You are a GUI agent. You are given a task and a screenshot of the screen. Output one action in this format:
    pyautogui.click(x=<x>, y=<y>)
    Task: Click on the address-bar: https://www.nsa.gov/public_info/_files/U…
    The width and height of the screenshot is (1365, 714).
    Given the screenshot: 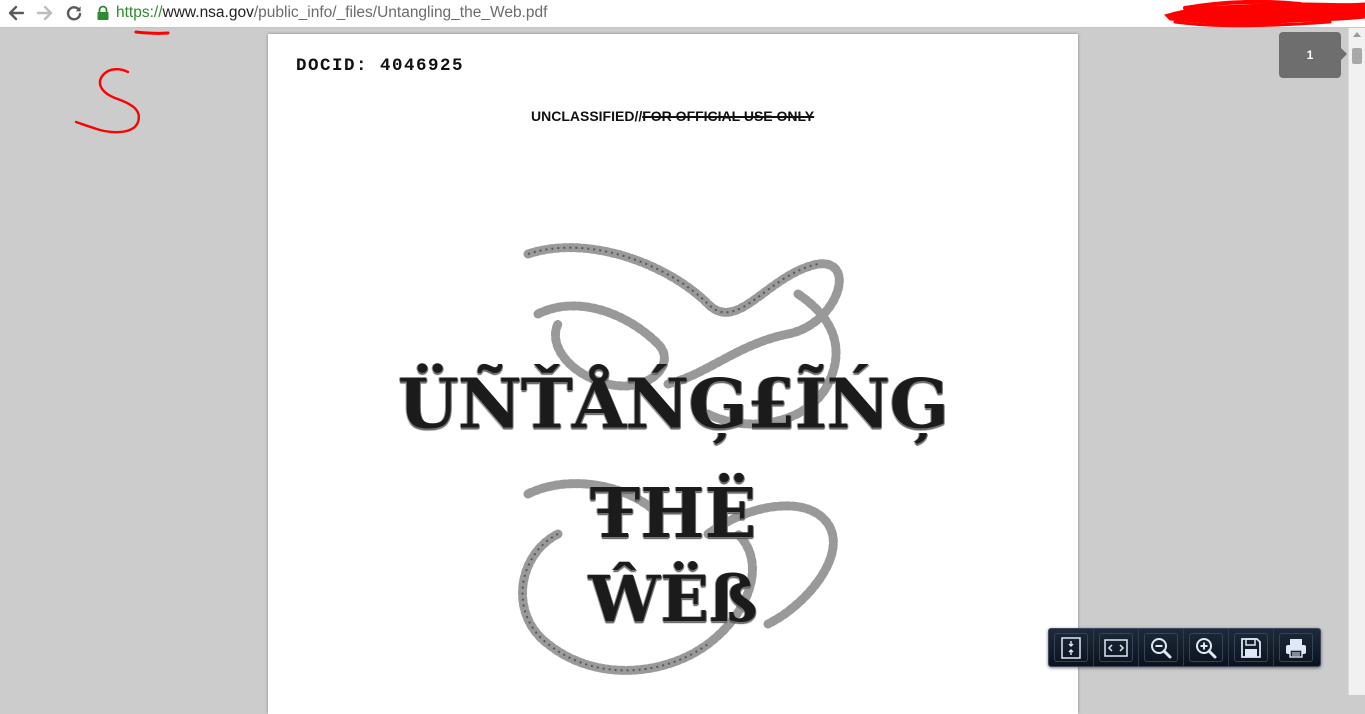 What is the action you would take?
    pyautogui.click(x=321, y=13)
    